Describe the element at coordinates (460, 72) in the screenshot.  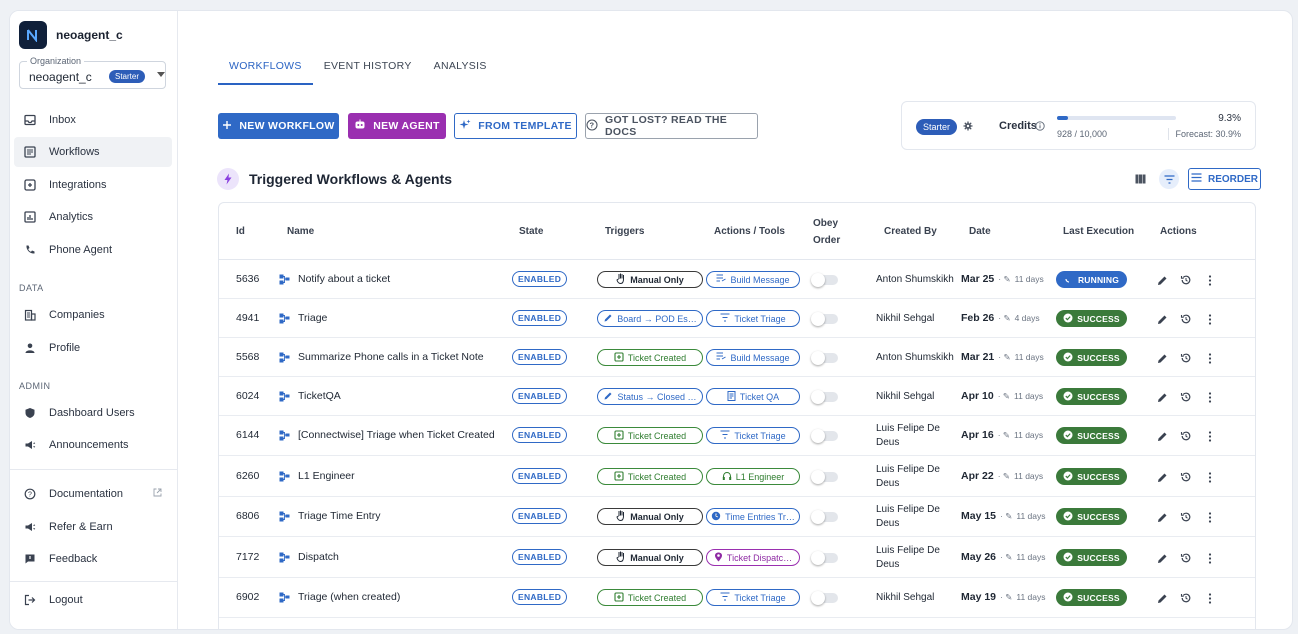
I see `tab-analysis: ANALYSIS` at that location.